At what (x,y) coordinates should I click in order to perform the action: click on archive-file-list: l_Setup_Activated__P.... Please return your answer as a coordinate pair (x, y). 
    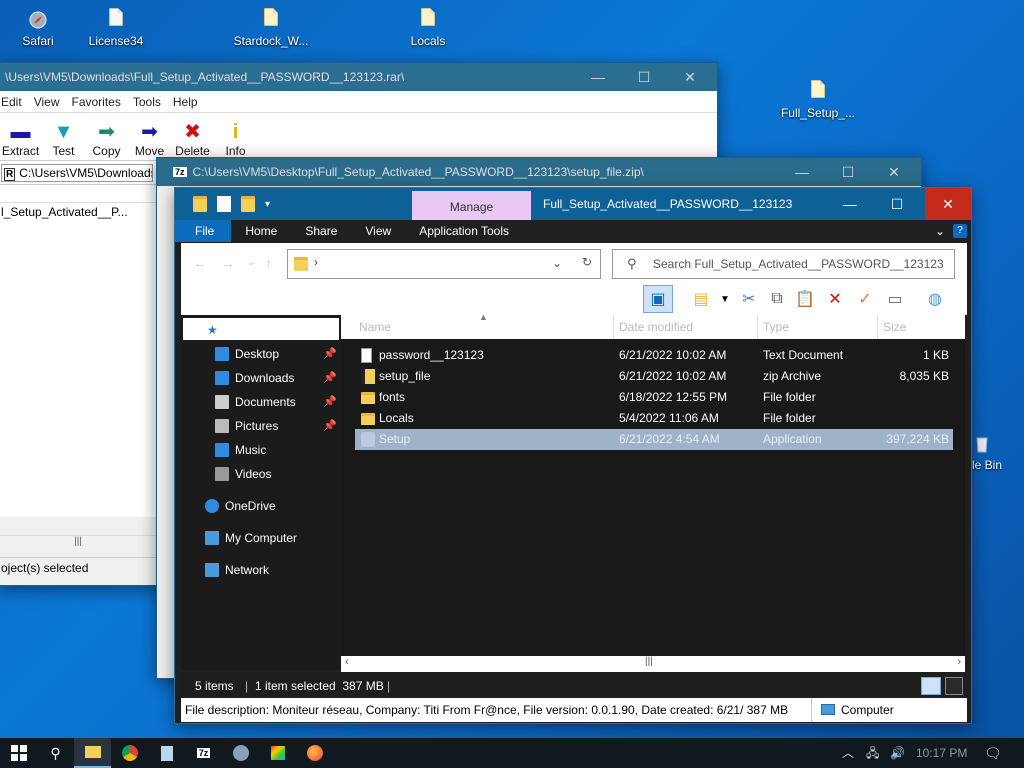
    Looking at the image, I should click on (78, 360).